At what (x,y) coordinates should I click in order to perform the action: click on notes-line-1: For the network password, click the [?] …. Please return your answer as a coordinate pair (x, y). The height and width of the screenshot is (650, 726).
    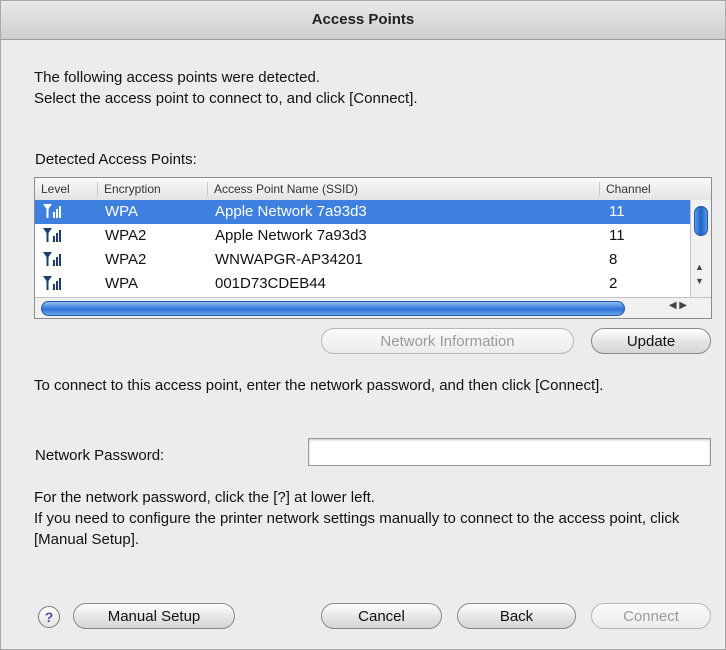
    Looking at the image, I should click on (204, 497).